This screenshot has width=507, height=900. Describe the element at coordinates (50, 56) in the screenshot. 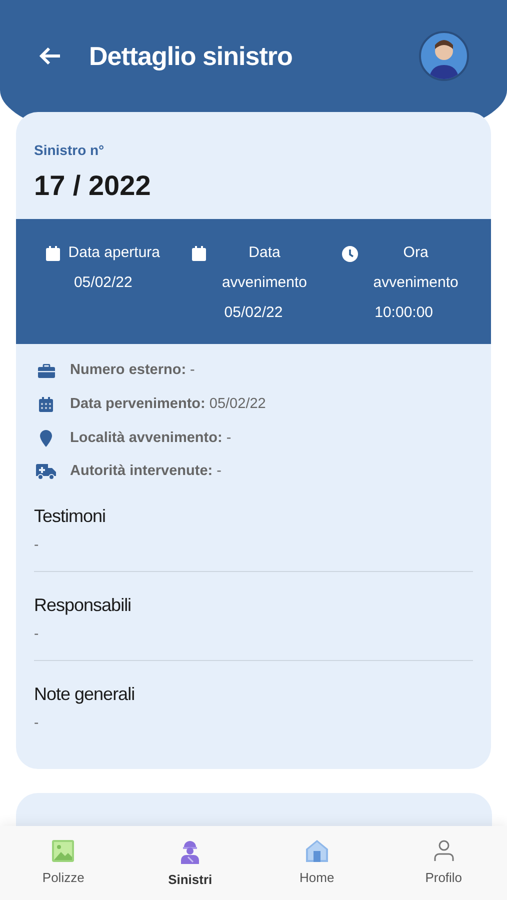

I see `back-arrow-icon` at that location.